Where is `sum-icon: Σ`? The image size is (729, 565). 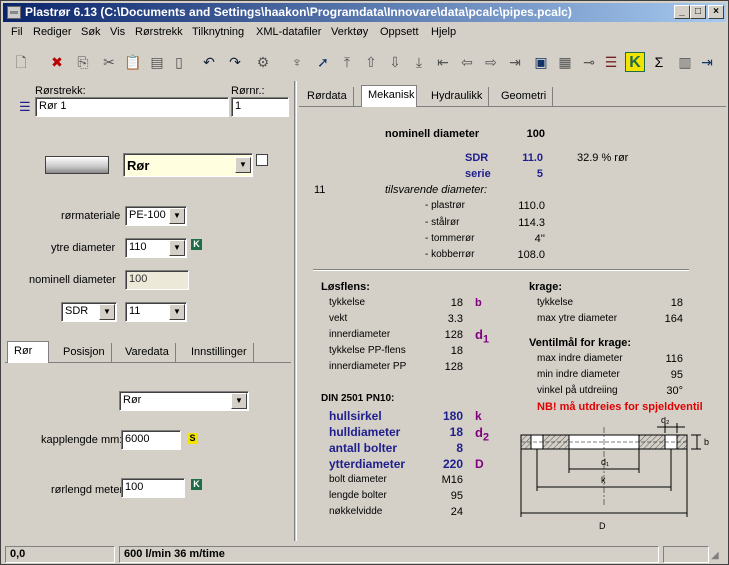 sum-icon: Σ is located at coordinates (659, 62).